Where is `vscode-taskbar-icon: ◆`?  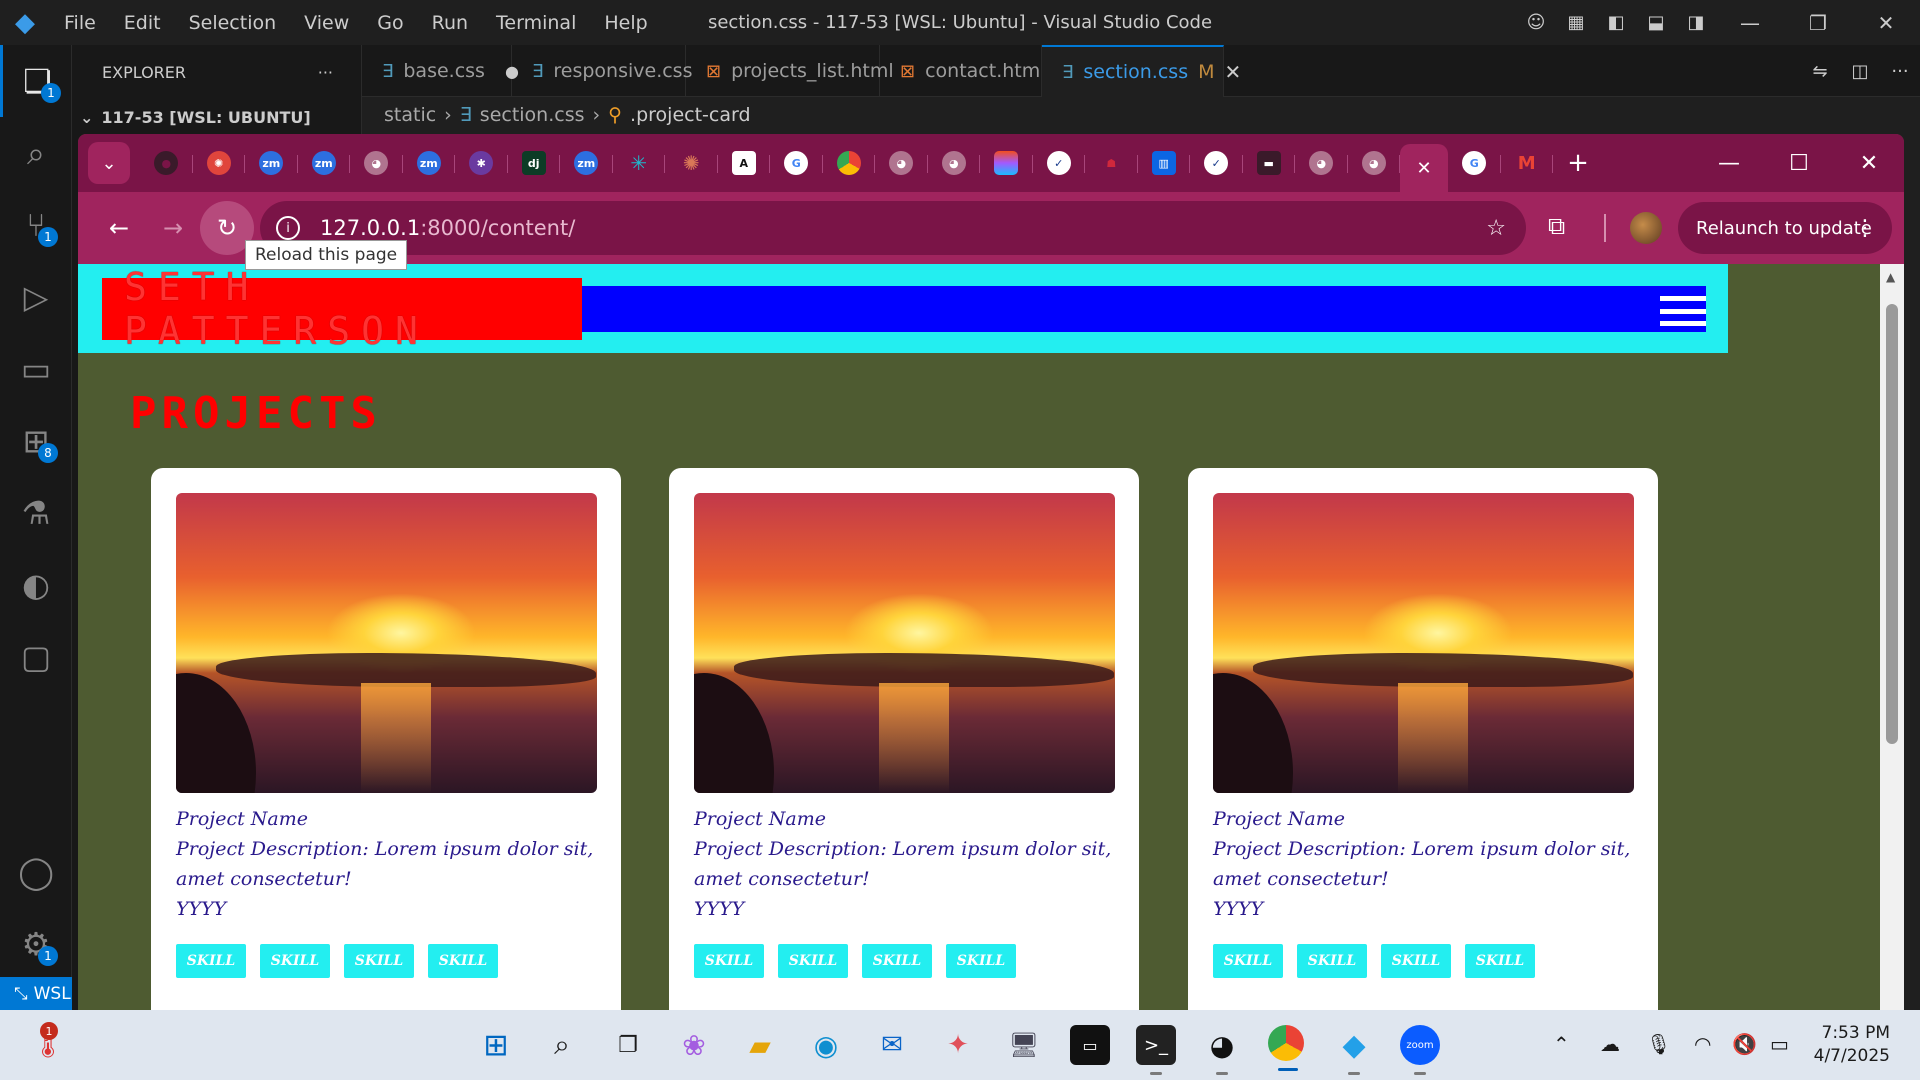
vscode-taskbar-icon: ◆ is located at coordinates (1354, 1050).